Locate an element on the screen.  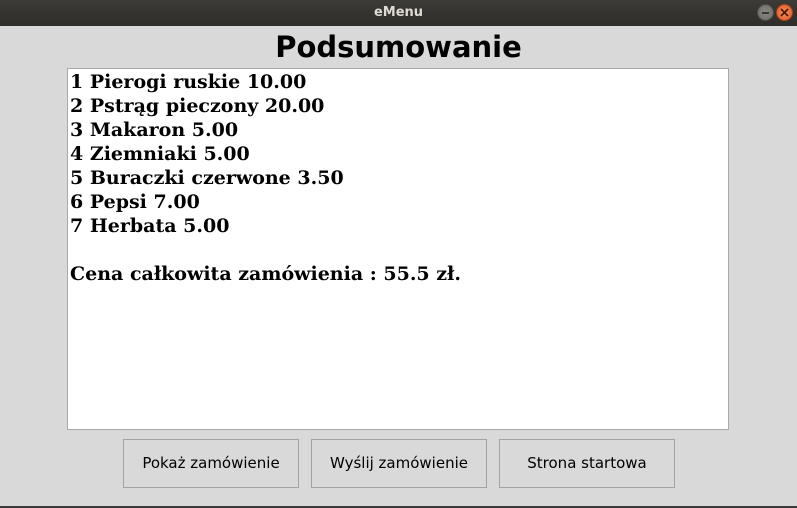
minimize-icon is located at coordinates (765, 12).